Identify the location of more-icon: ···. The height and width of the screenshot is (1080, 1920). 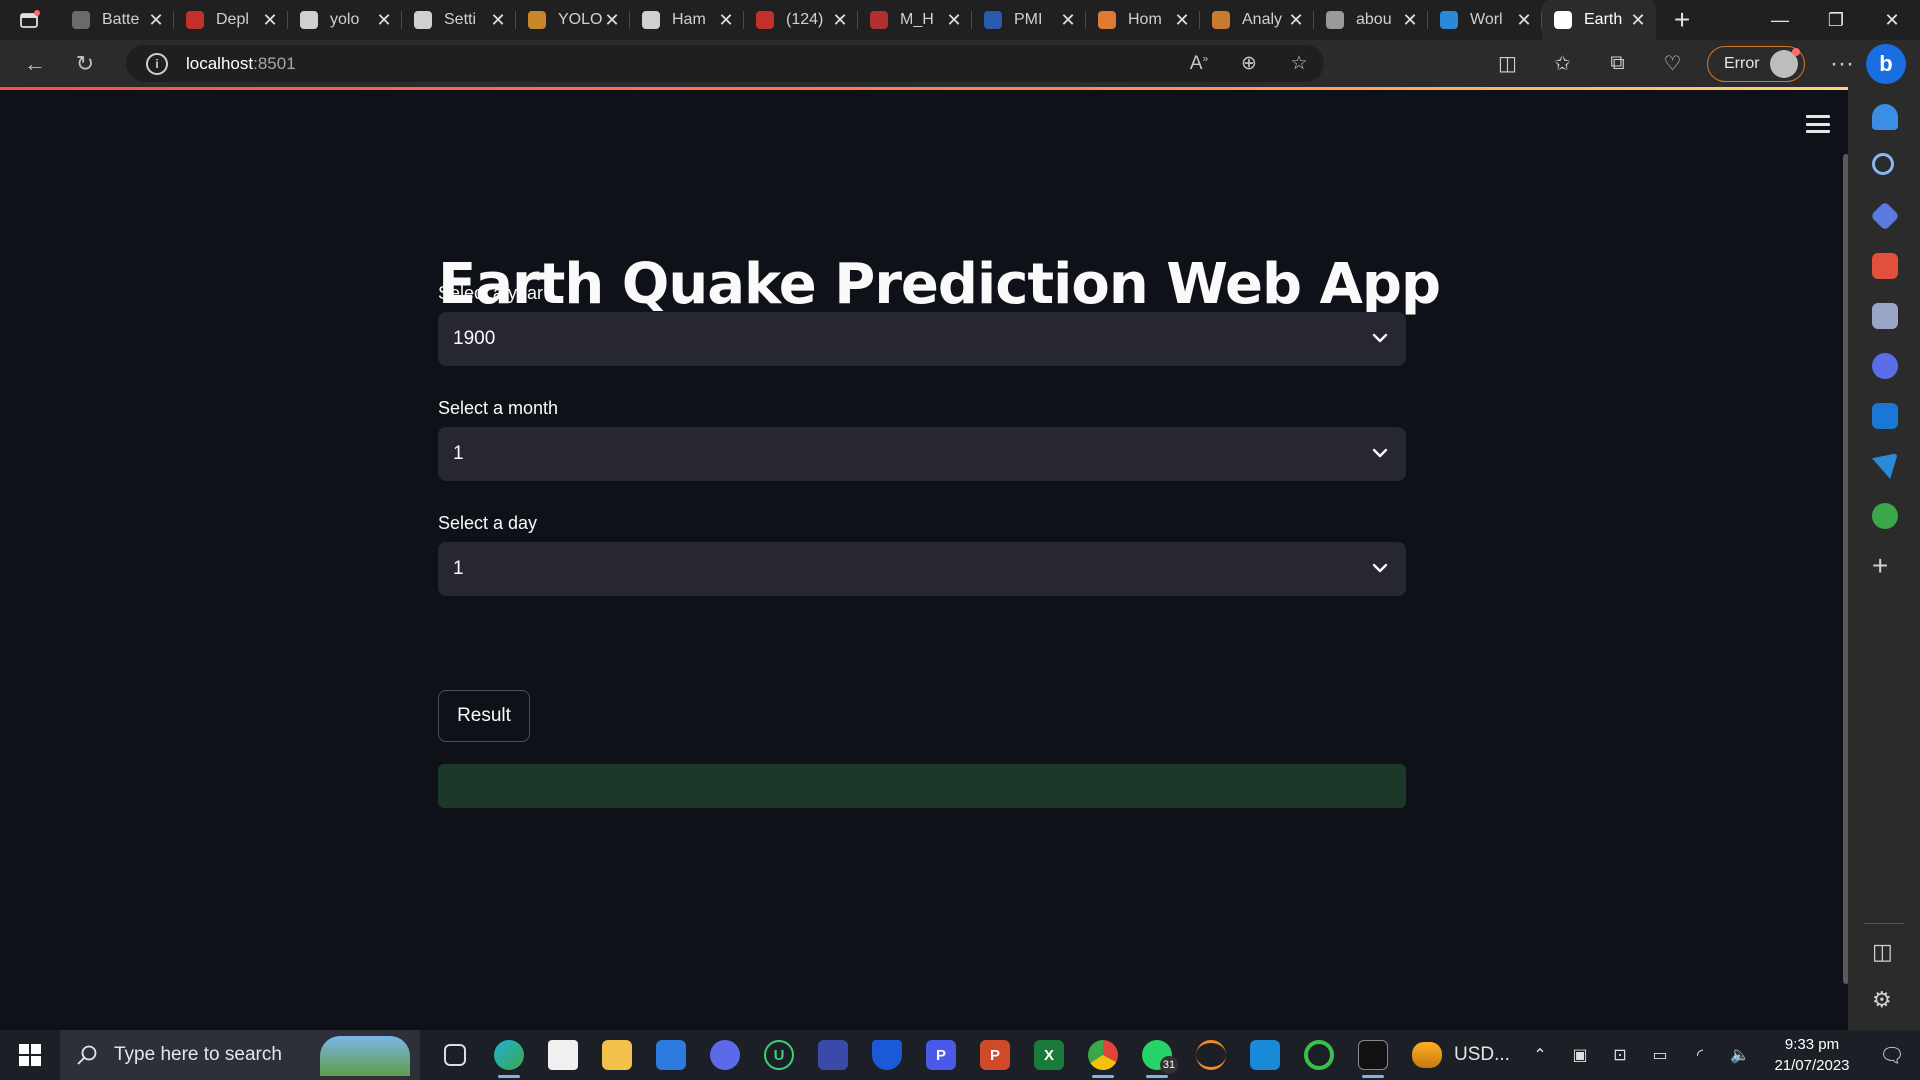
(1842, 64).